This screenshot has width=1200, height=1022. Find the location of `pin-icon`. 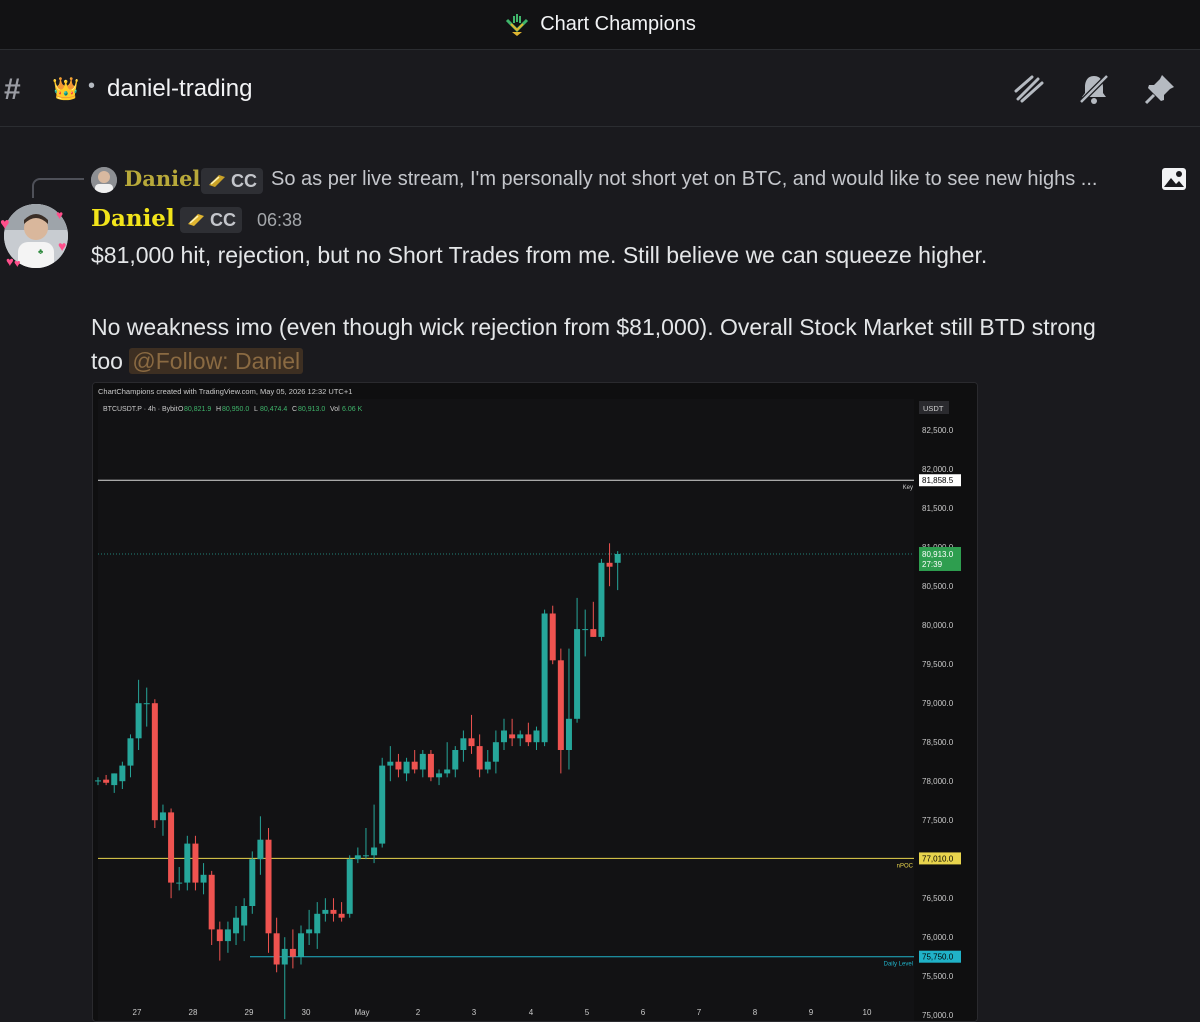

pin-icon is located at coordinates (1160, 89).